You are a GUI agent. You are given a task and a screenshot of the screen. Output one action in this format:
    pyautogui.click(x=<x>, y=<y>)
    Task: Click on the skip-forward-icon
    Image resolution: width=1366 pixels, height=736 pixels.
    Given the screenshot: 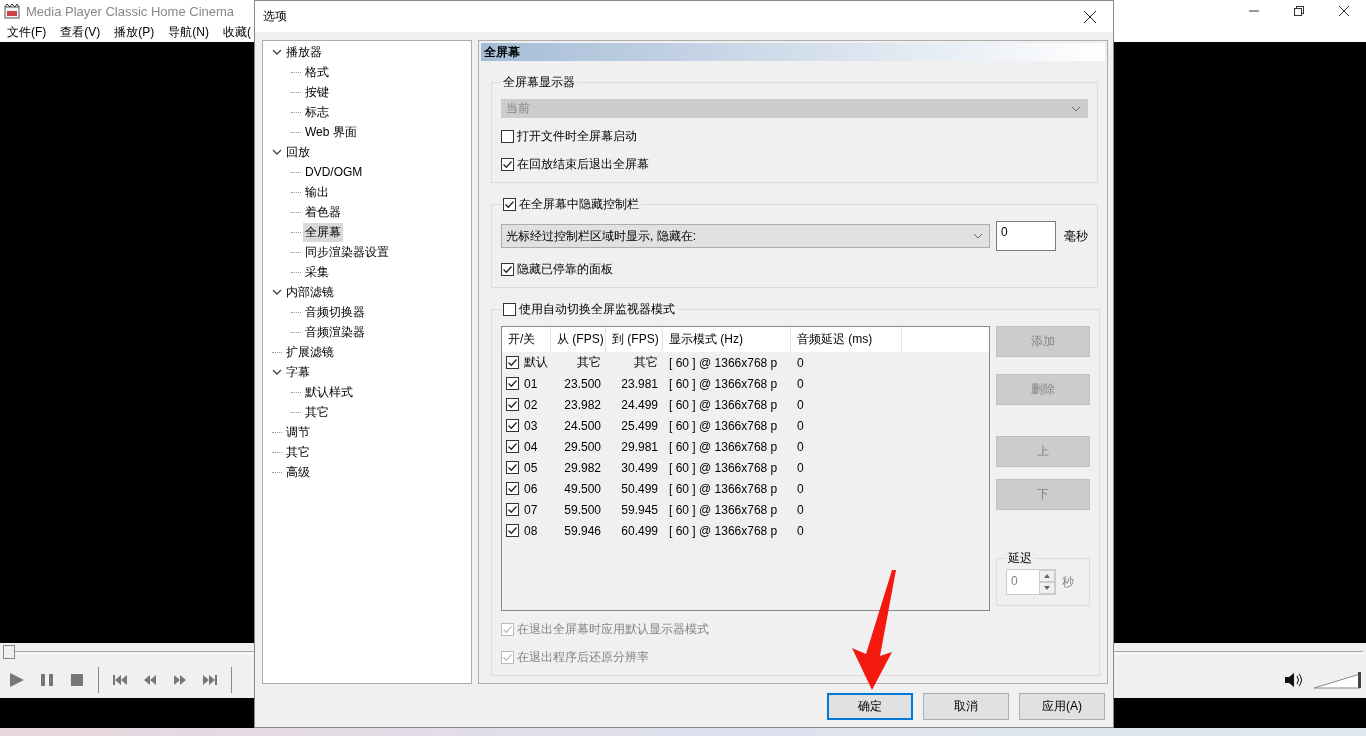 What is the action you would take?
    pyautogui.click(x=210, y=680)
    